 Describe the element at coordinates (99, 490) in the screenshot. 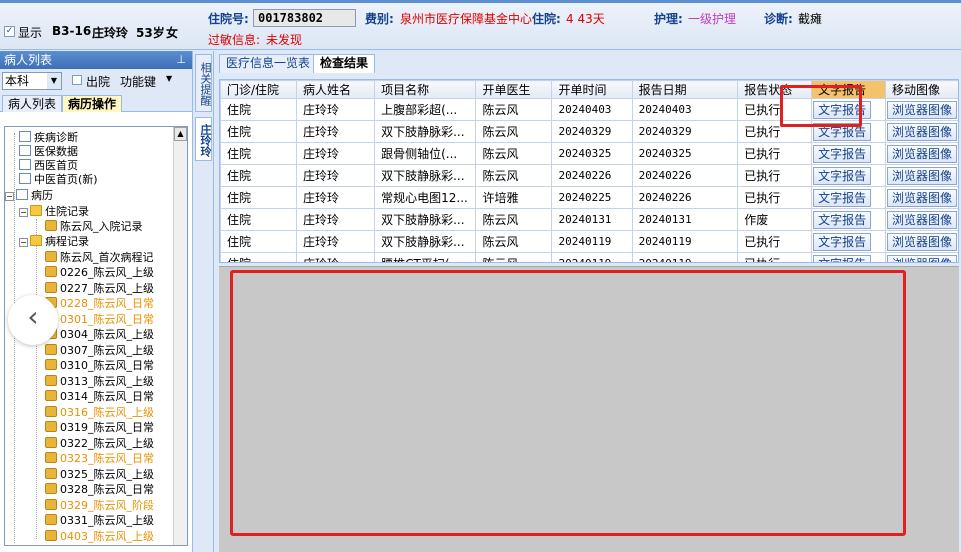

I see `tree-node: 0328_陈云风_日常` at that location.